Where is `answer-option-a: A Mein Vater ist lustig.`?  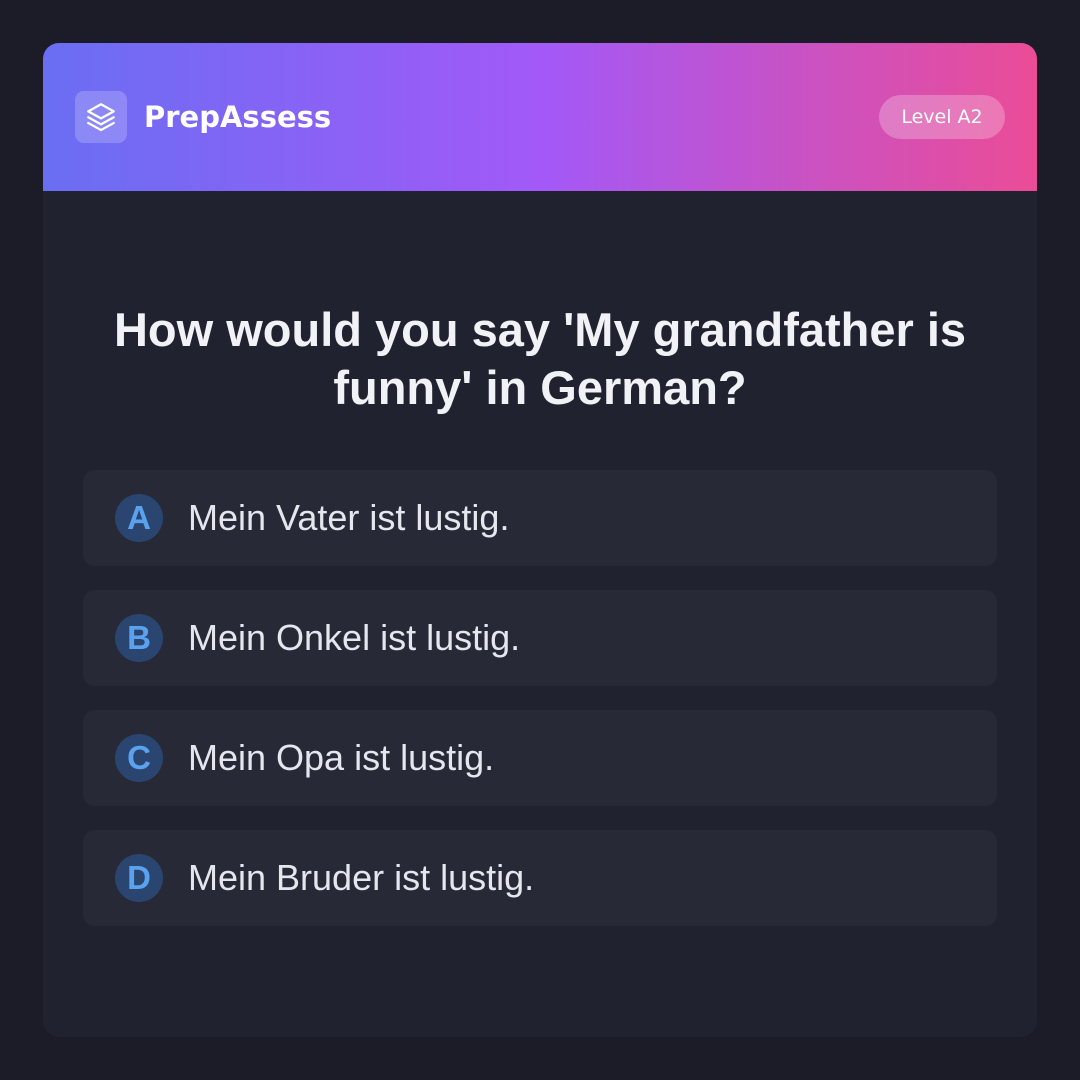
answer-option-a: A Mein Vater ist lustig. is located at coordinates (540, 518).